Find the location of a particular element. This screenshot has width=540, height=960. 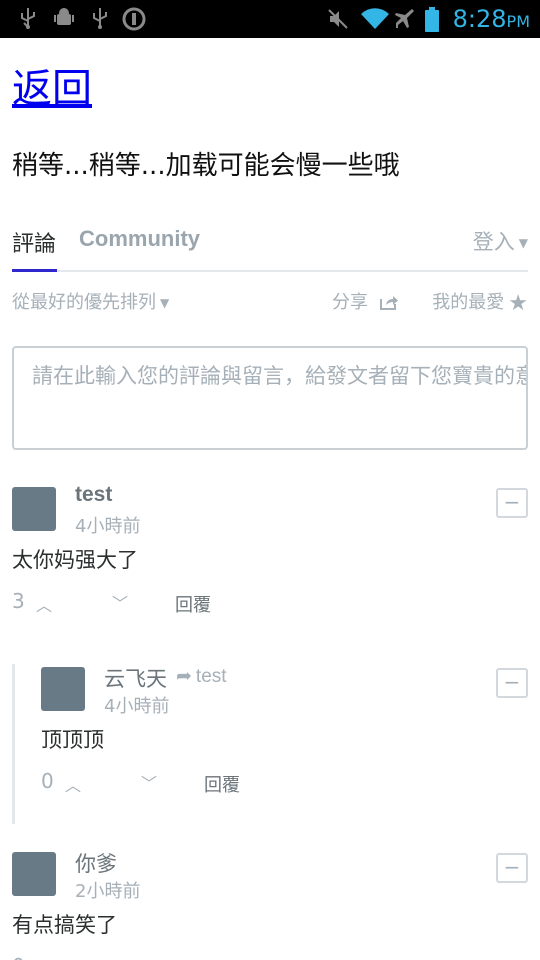

tabs-divider is located at coordinates (270, 271).